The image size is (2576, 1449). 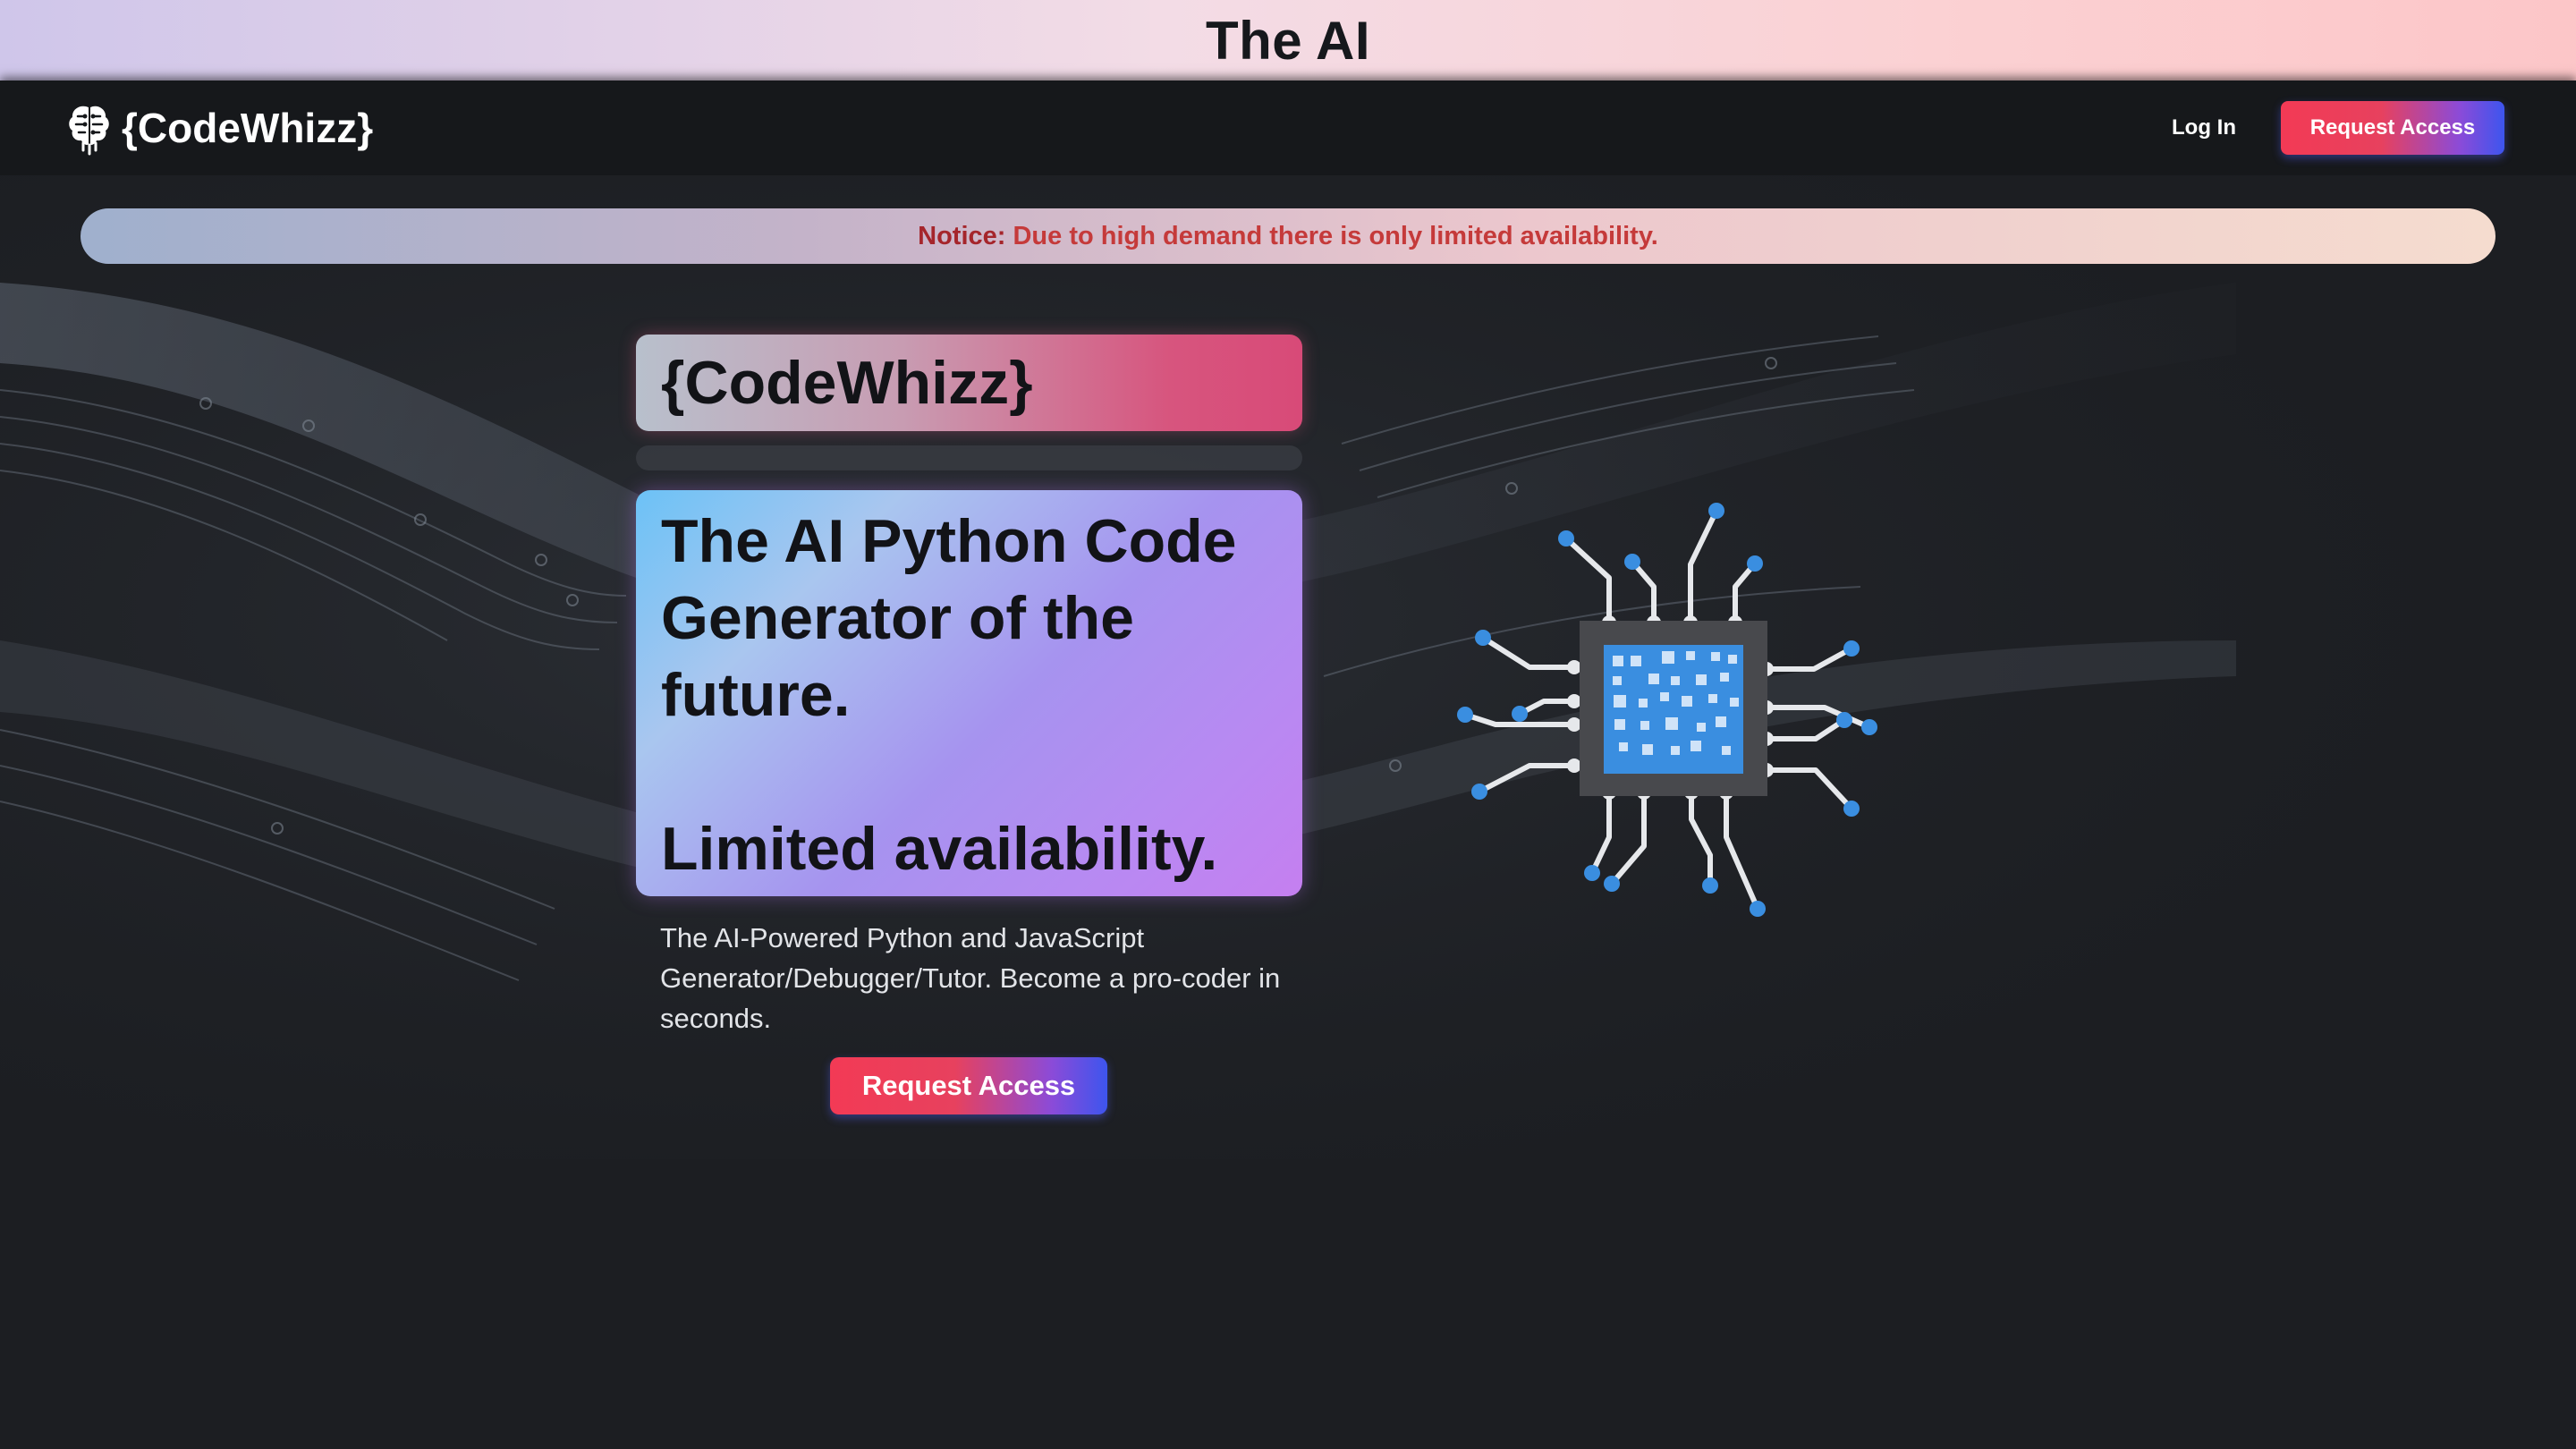 What do you see at coordinates (847, 383) in the screenshot?
I see `product-name: {CodeWhizz}` at bounding box center [847, 383].